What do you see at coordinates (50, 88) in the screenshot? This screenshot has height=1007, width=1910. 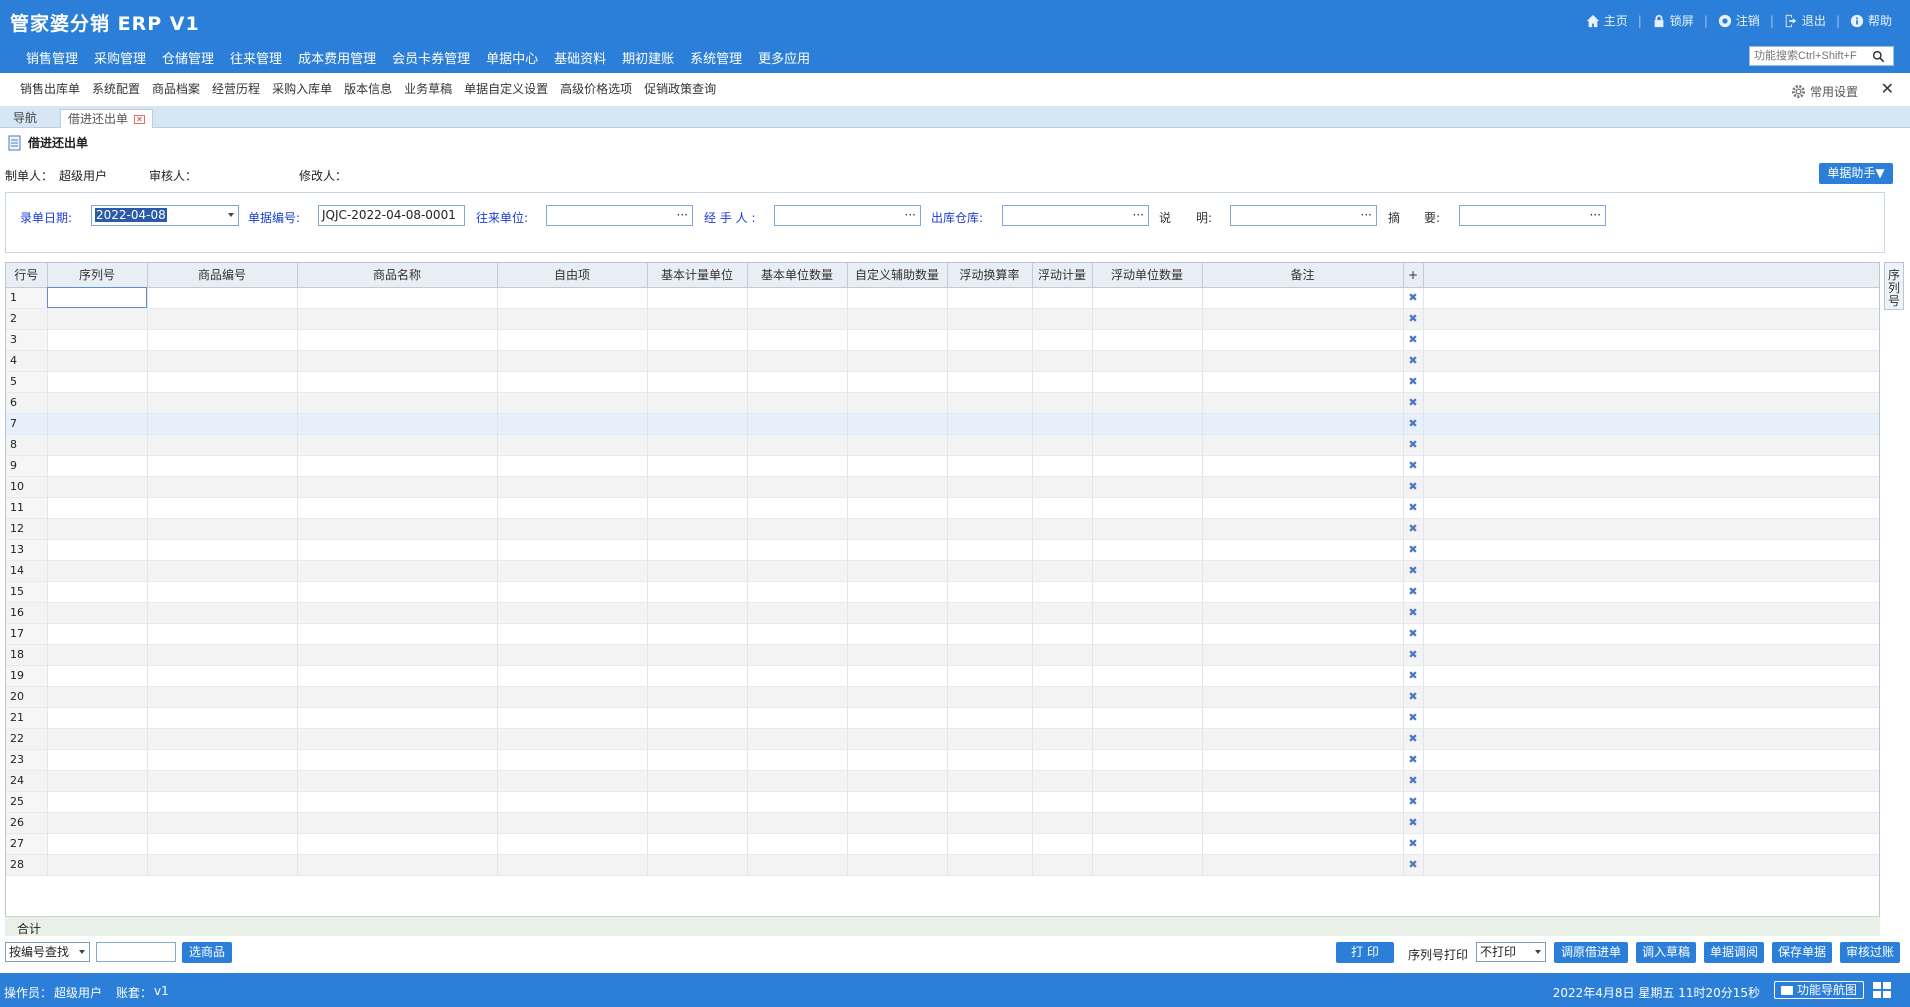 I see `quick-link-sales-out: 销售出库单` at bounding box center [50, 88].